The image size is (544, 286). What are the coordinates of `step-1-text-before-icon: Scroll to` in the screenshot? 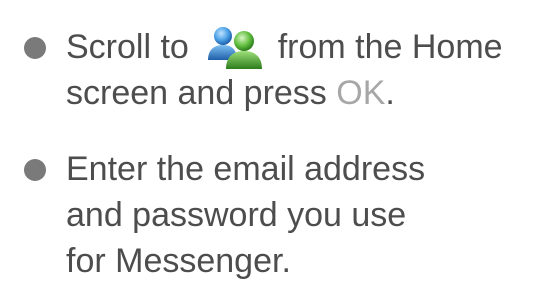 It's located at (132, 47).